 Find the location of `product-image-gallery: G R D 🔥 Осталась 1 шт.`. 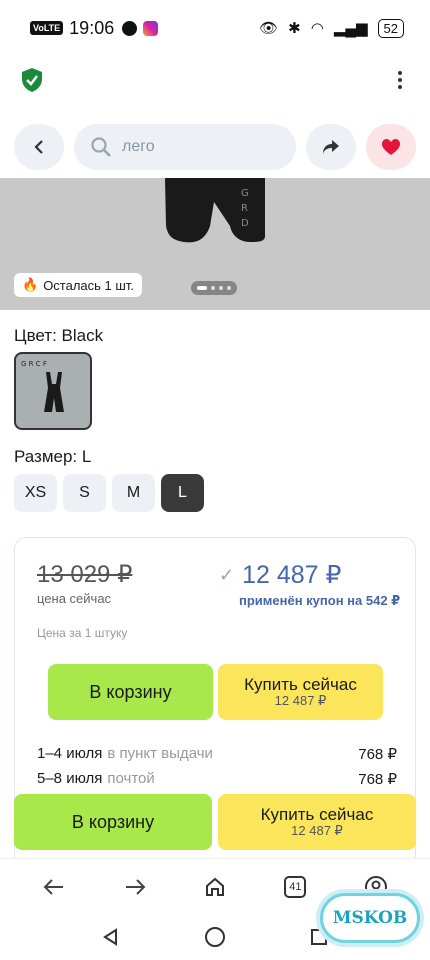

product-image-gallery: G R D 🔥 Осталась 1 шт. is located at coordinates (215, 244).